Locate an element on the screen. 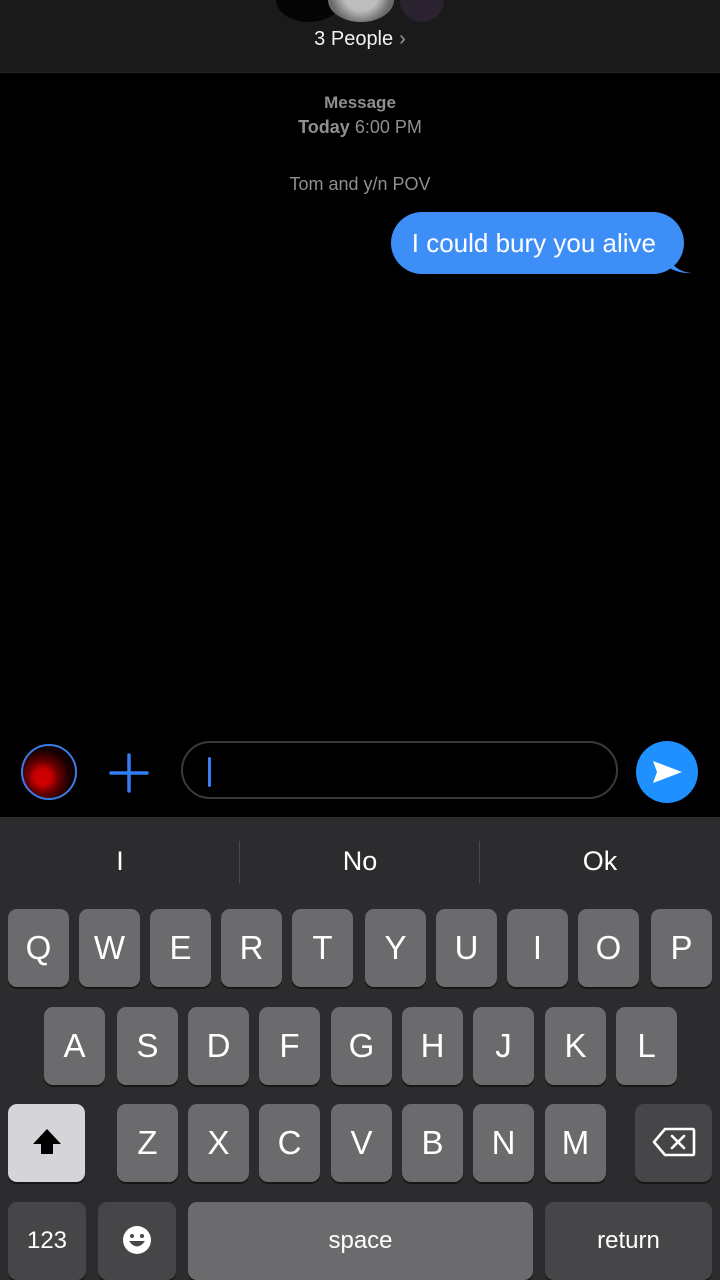 Image resolution: width=720 pixels, height=1280 pixels. key-v: V is located at coordinates (361, 1143).